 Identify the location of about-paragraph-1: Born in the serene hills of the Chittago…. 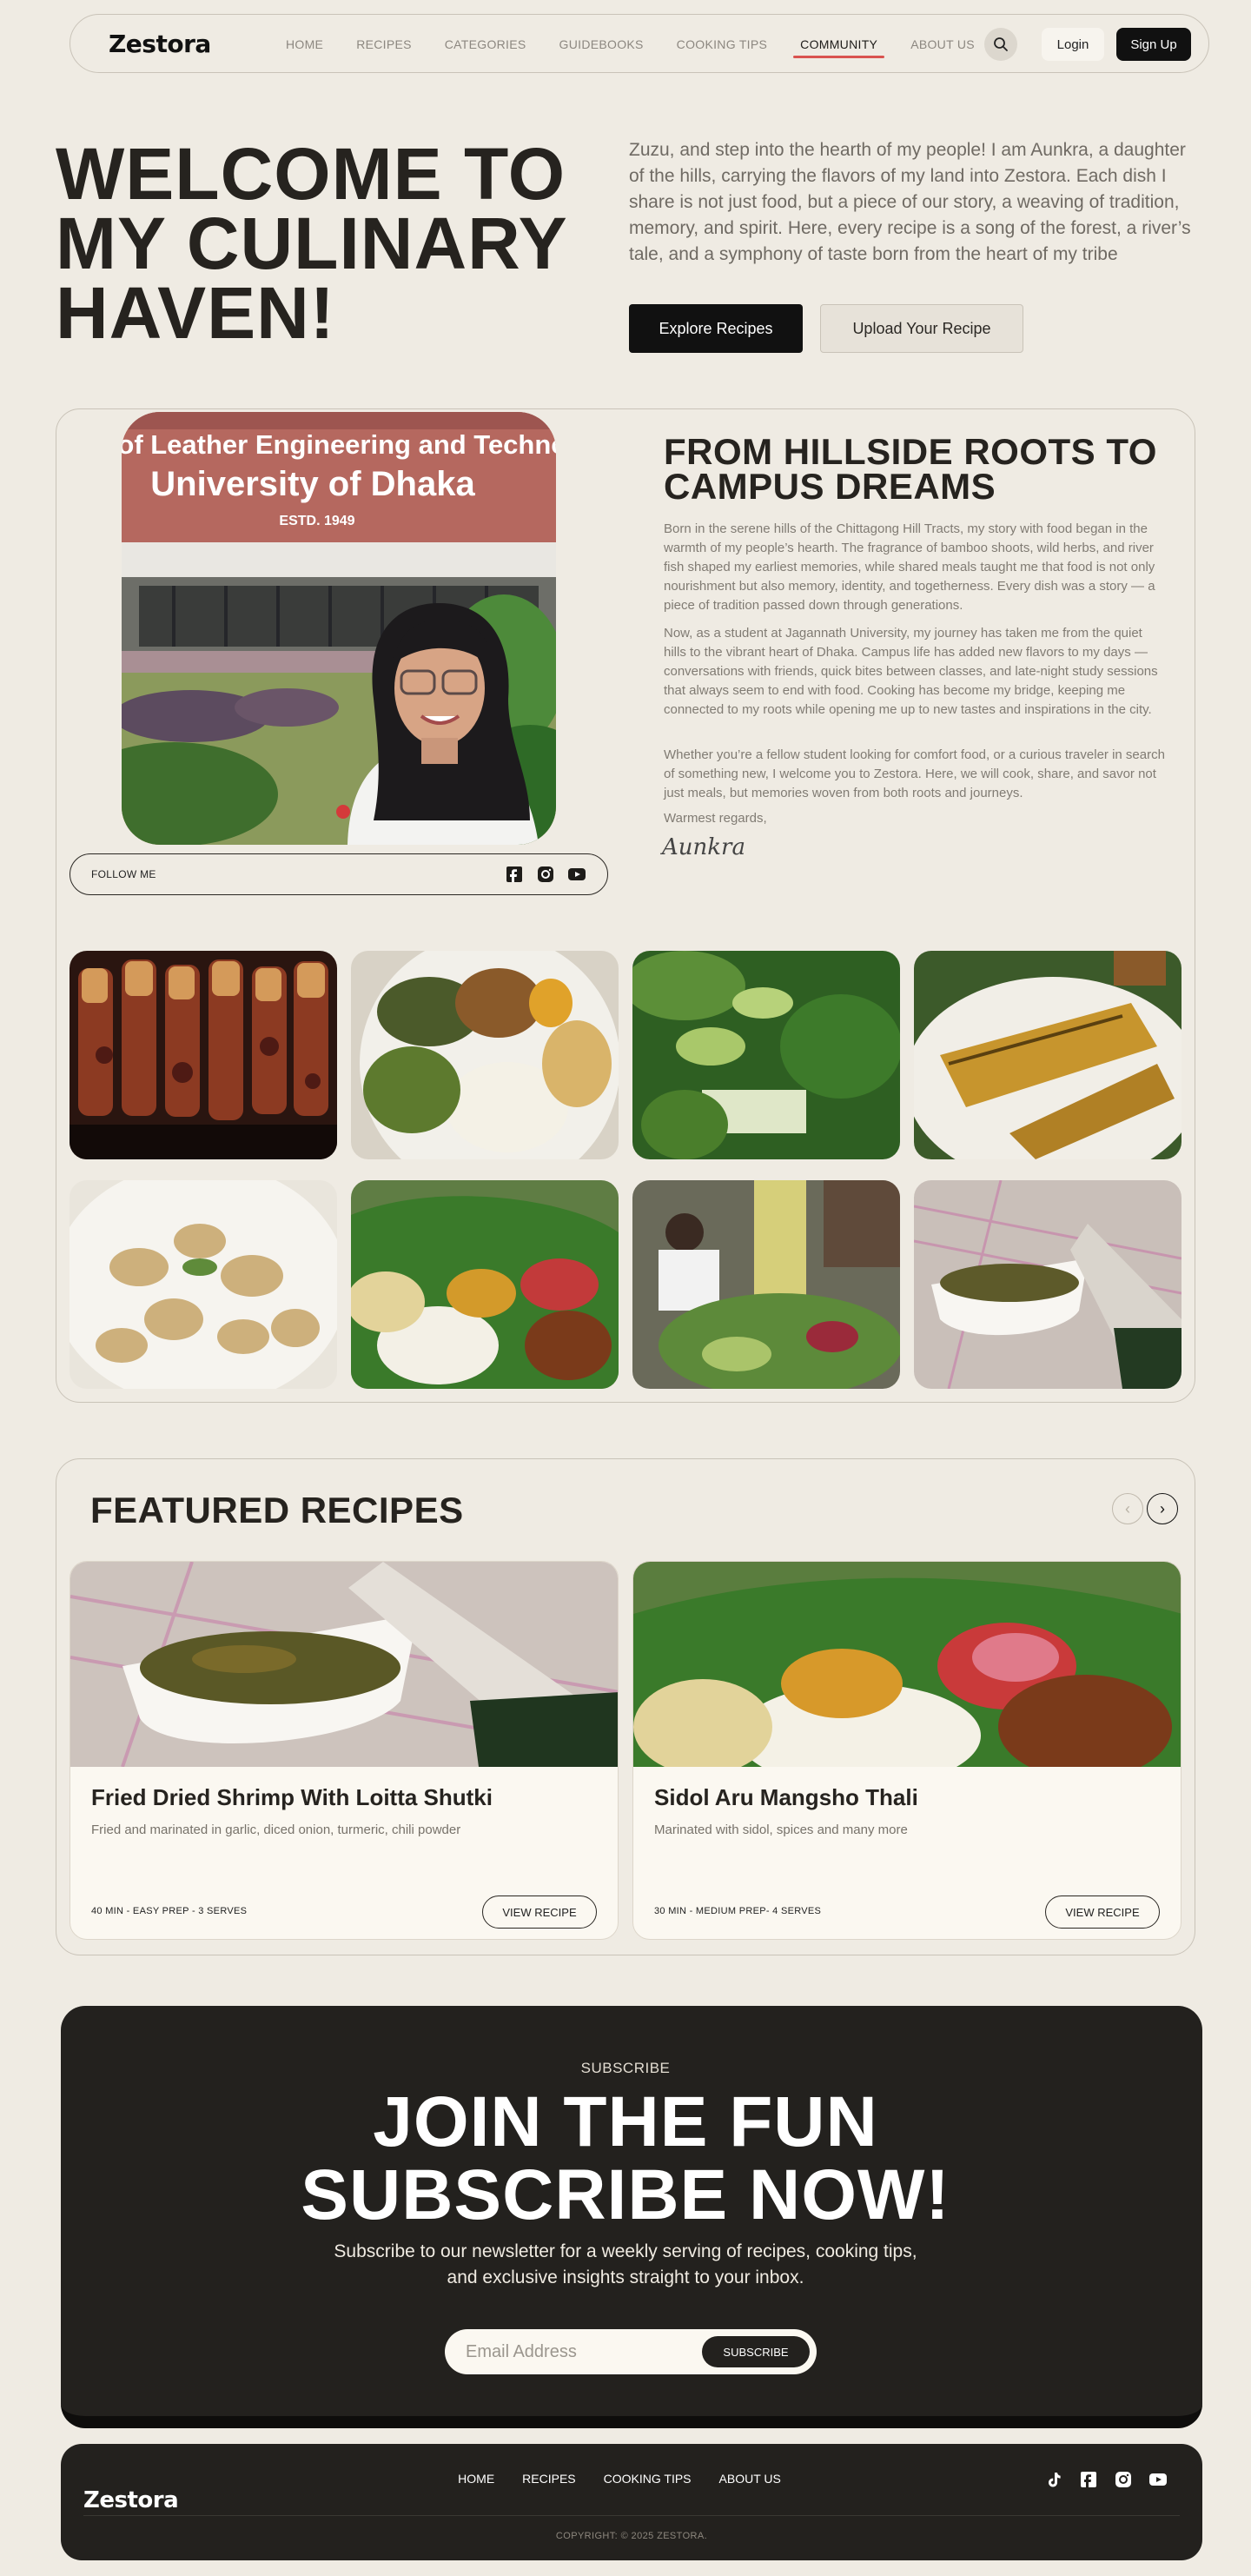
(909, 567).